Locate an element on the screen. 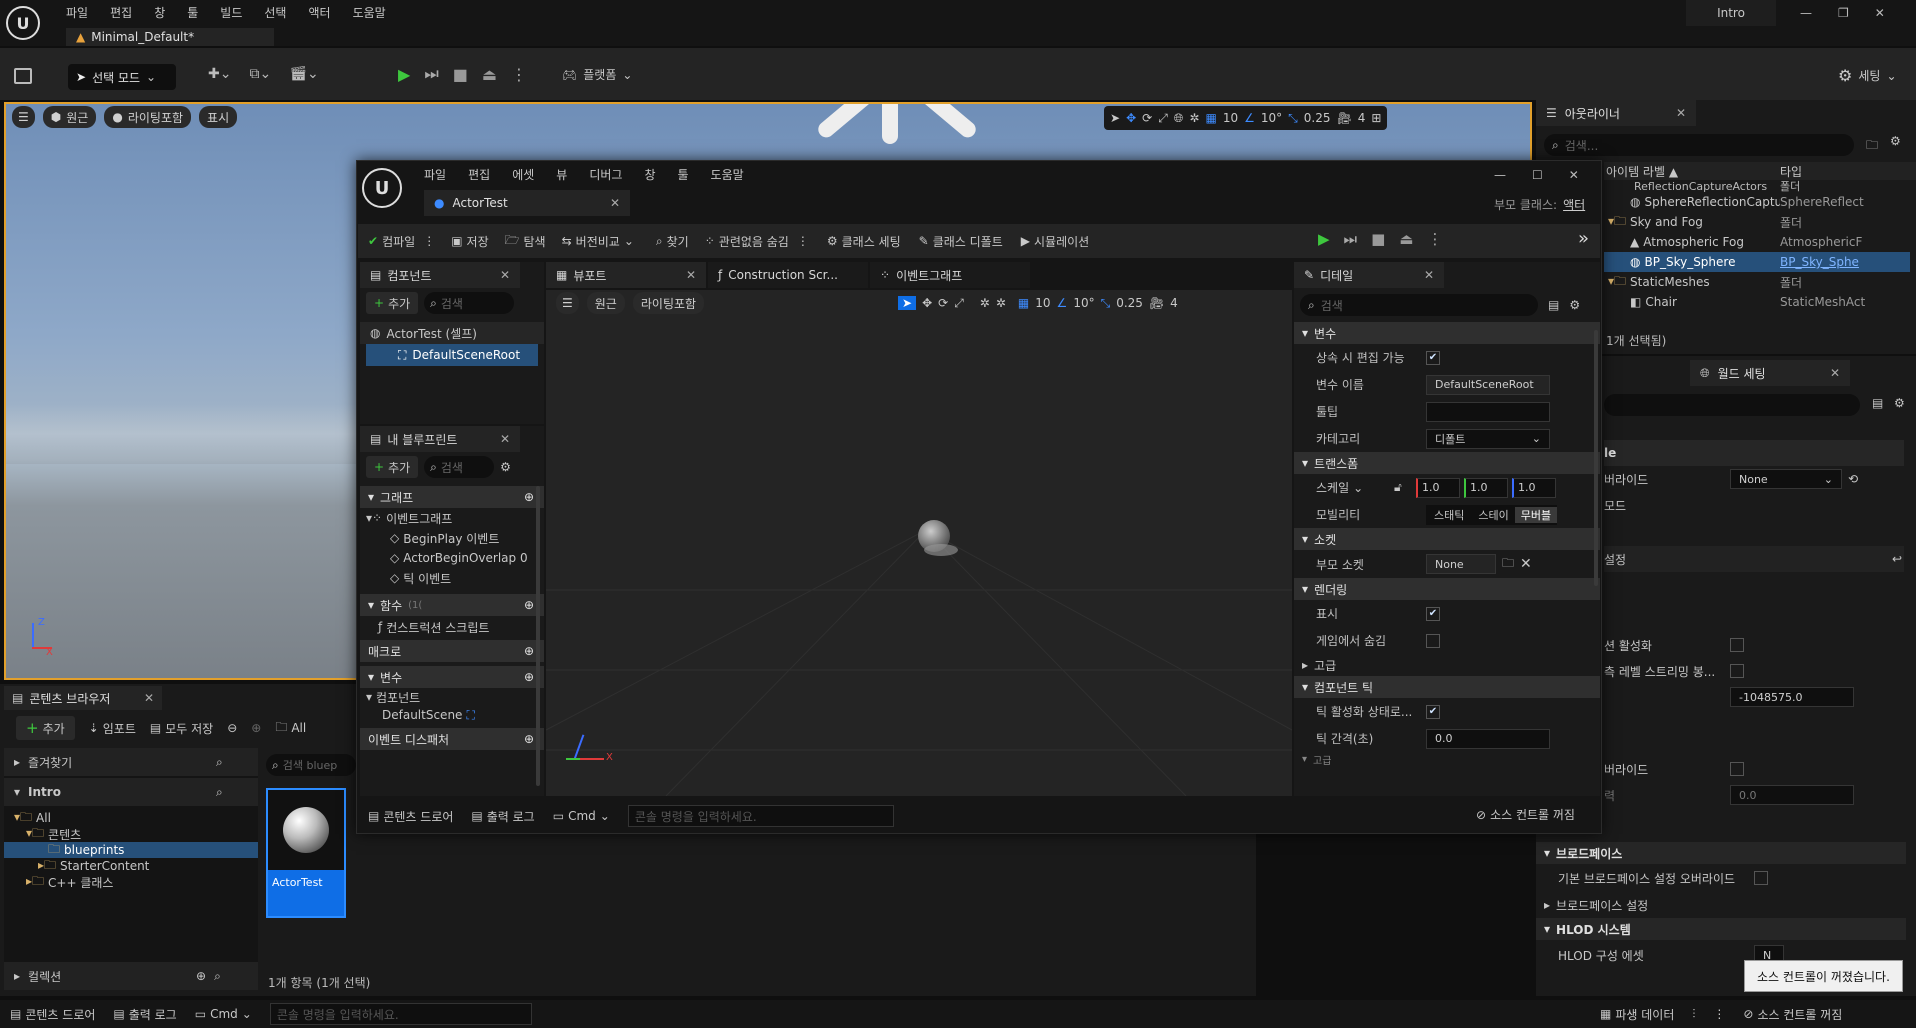 The image size is (1916, 1028). hidden-in-game-checkbox is located at coordinates (1433, 640).